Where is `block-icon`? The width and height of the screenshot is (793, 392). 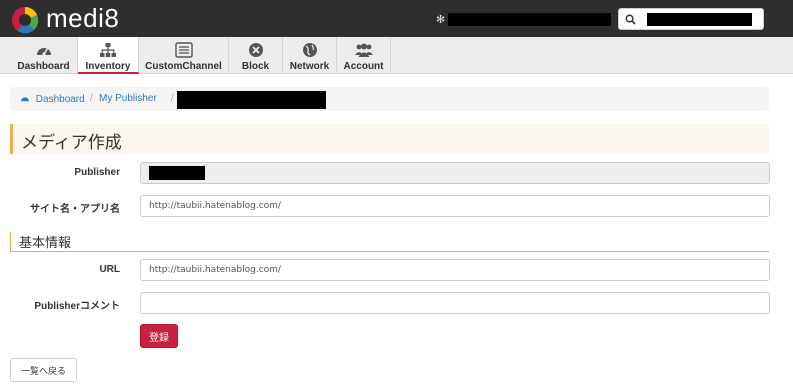 block-icon is located at coordinates (255, 50).